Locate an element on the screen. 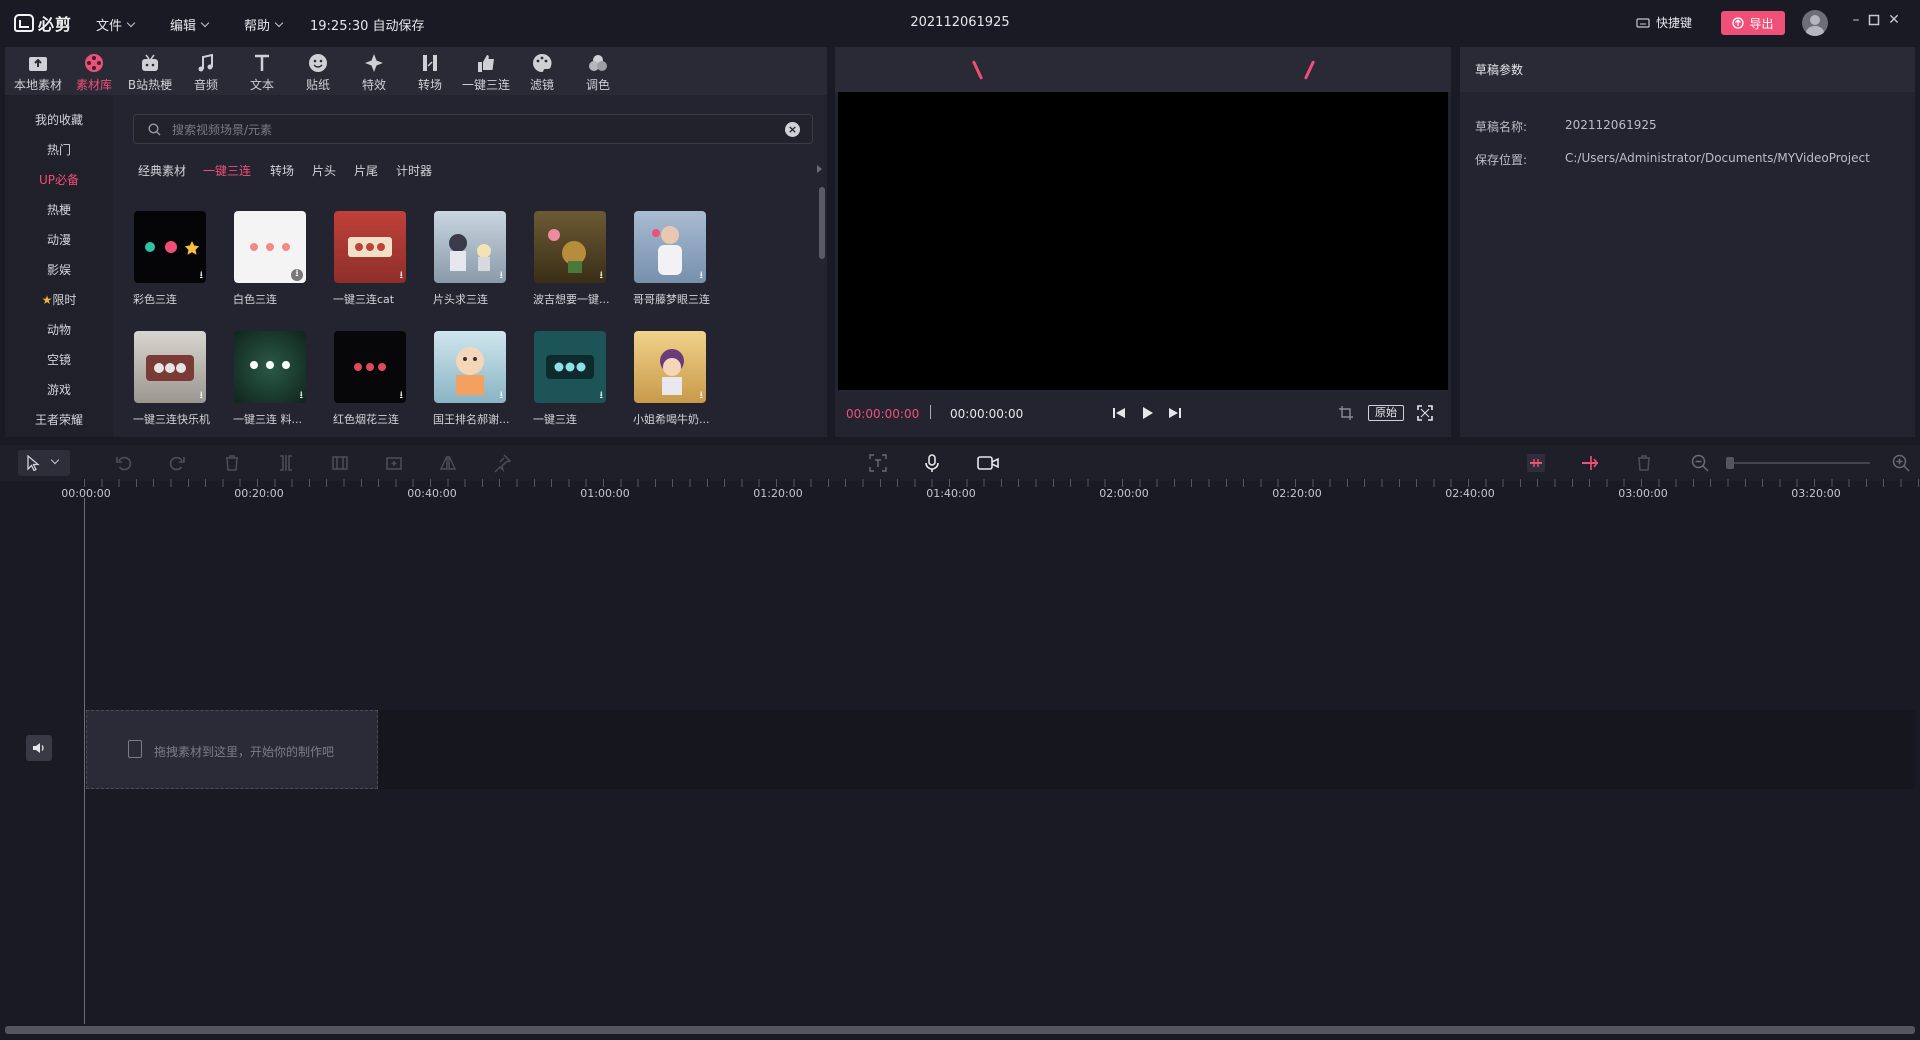  bilibili-tv-icon is located at coordinates (150, 62).